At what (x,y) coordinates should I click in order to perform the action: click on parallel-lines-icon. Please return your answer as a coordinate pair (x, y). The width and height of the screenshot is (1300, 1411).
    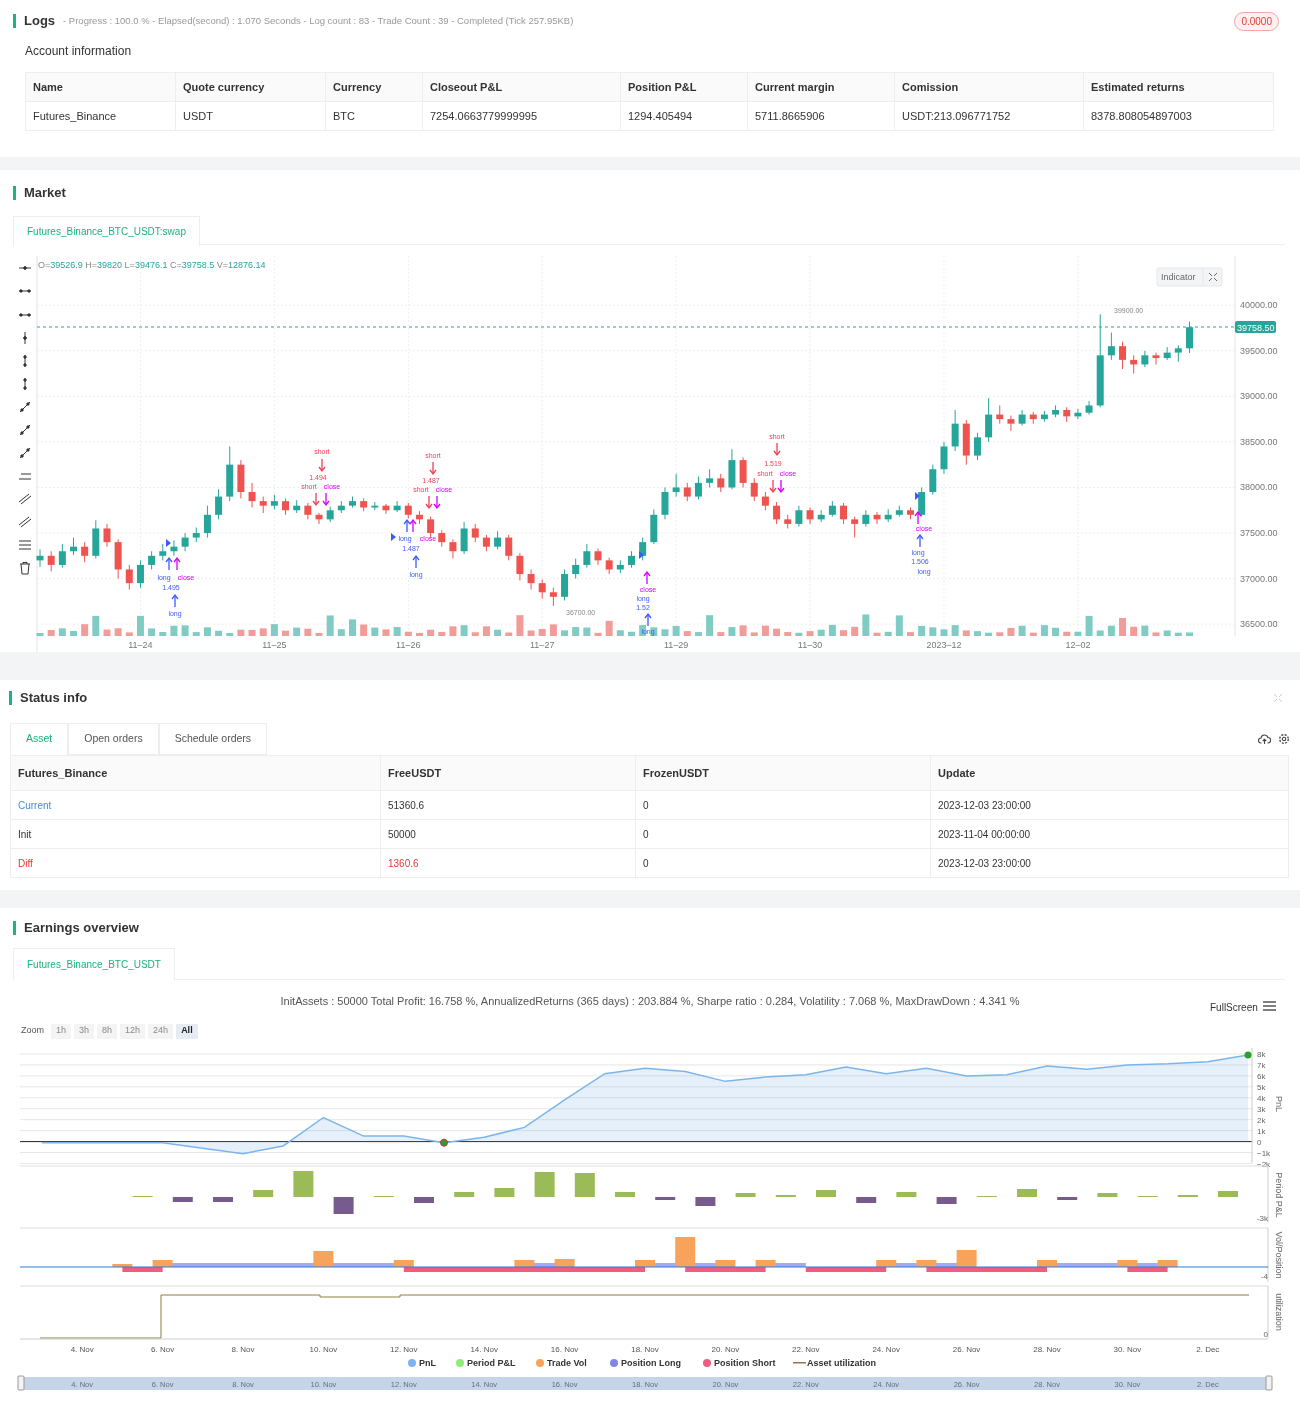
    Looking at the image, I should click on (25, 499).